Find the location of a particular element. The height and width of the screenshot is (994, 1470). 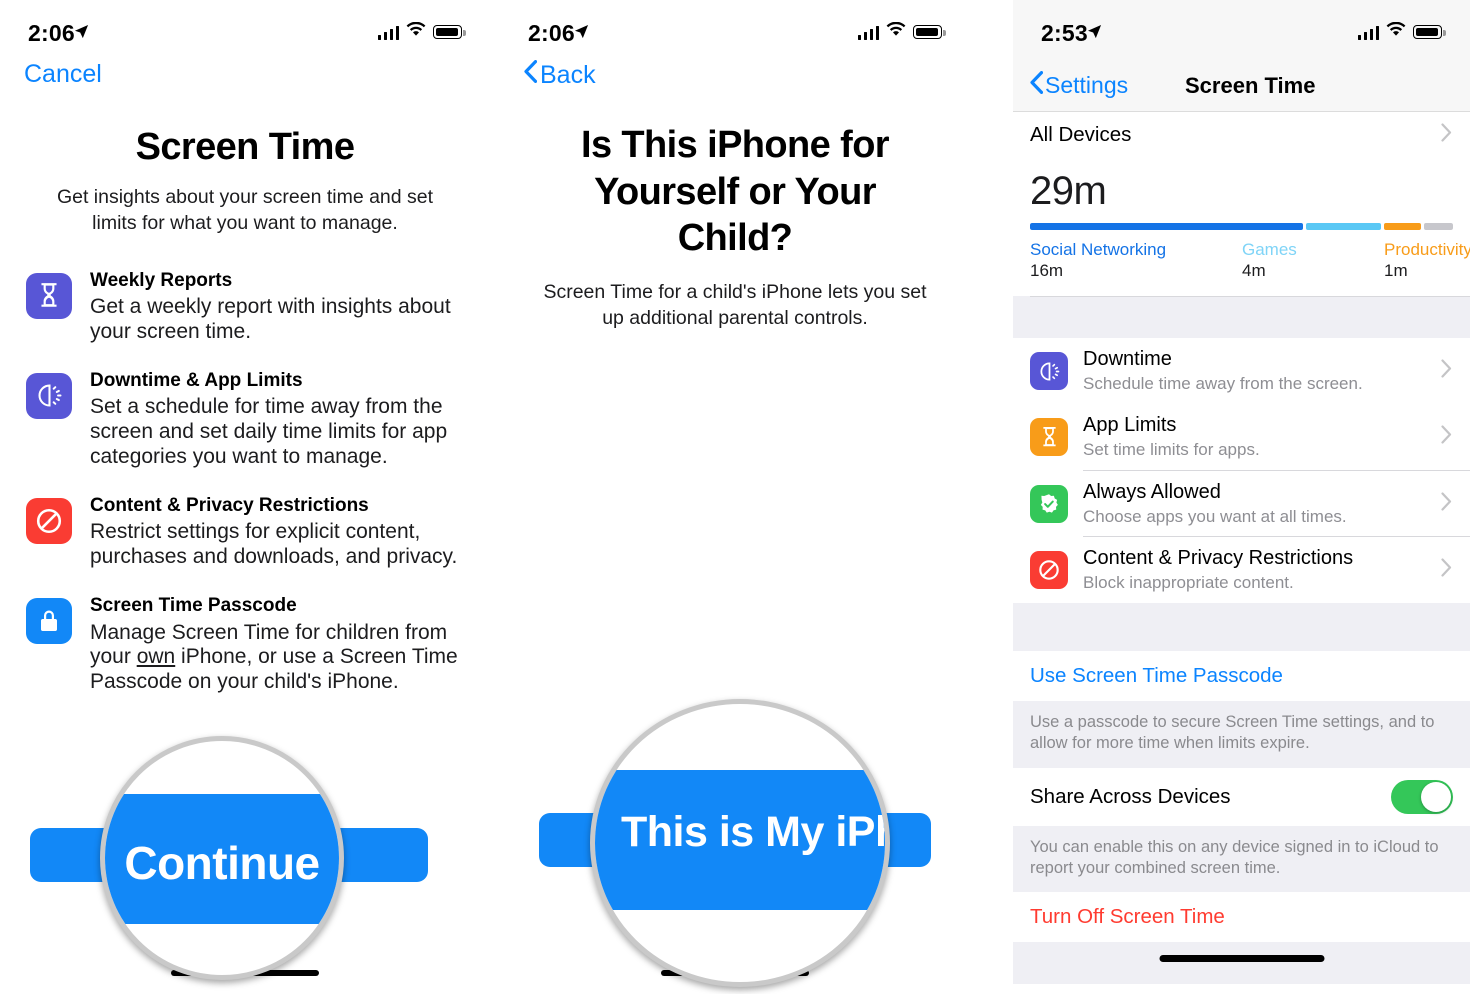

total-screen-time: 29m is located at coordinates (1068, 191).